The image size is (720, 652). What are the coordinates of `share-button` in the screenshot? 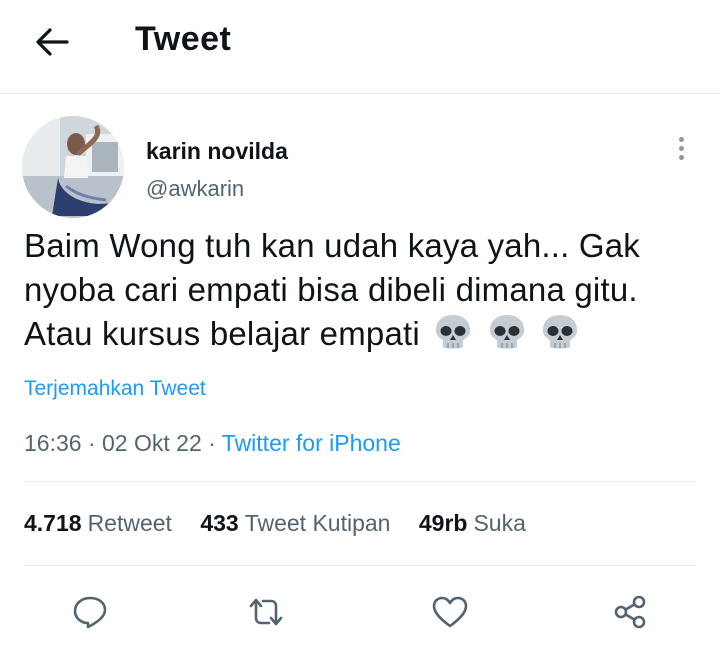 It's located at (630, 612).